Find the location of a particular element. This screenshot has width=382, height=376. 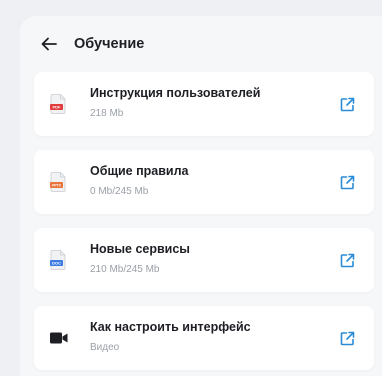

page-title: Обучение is located at coordinates (109, 44).